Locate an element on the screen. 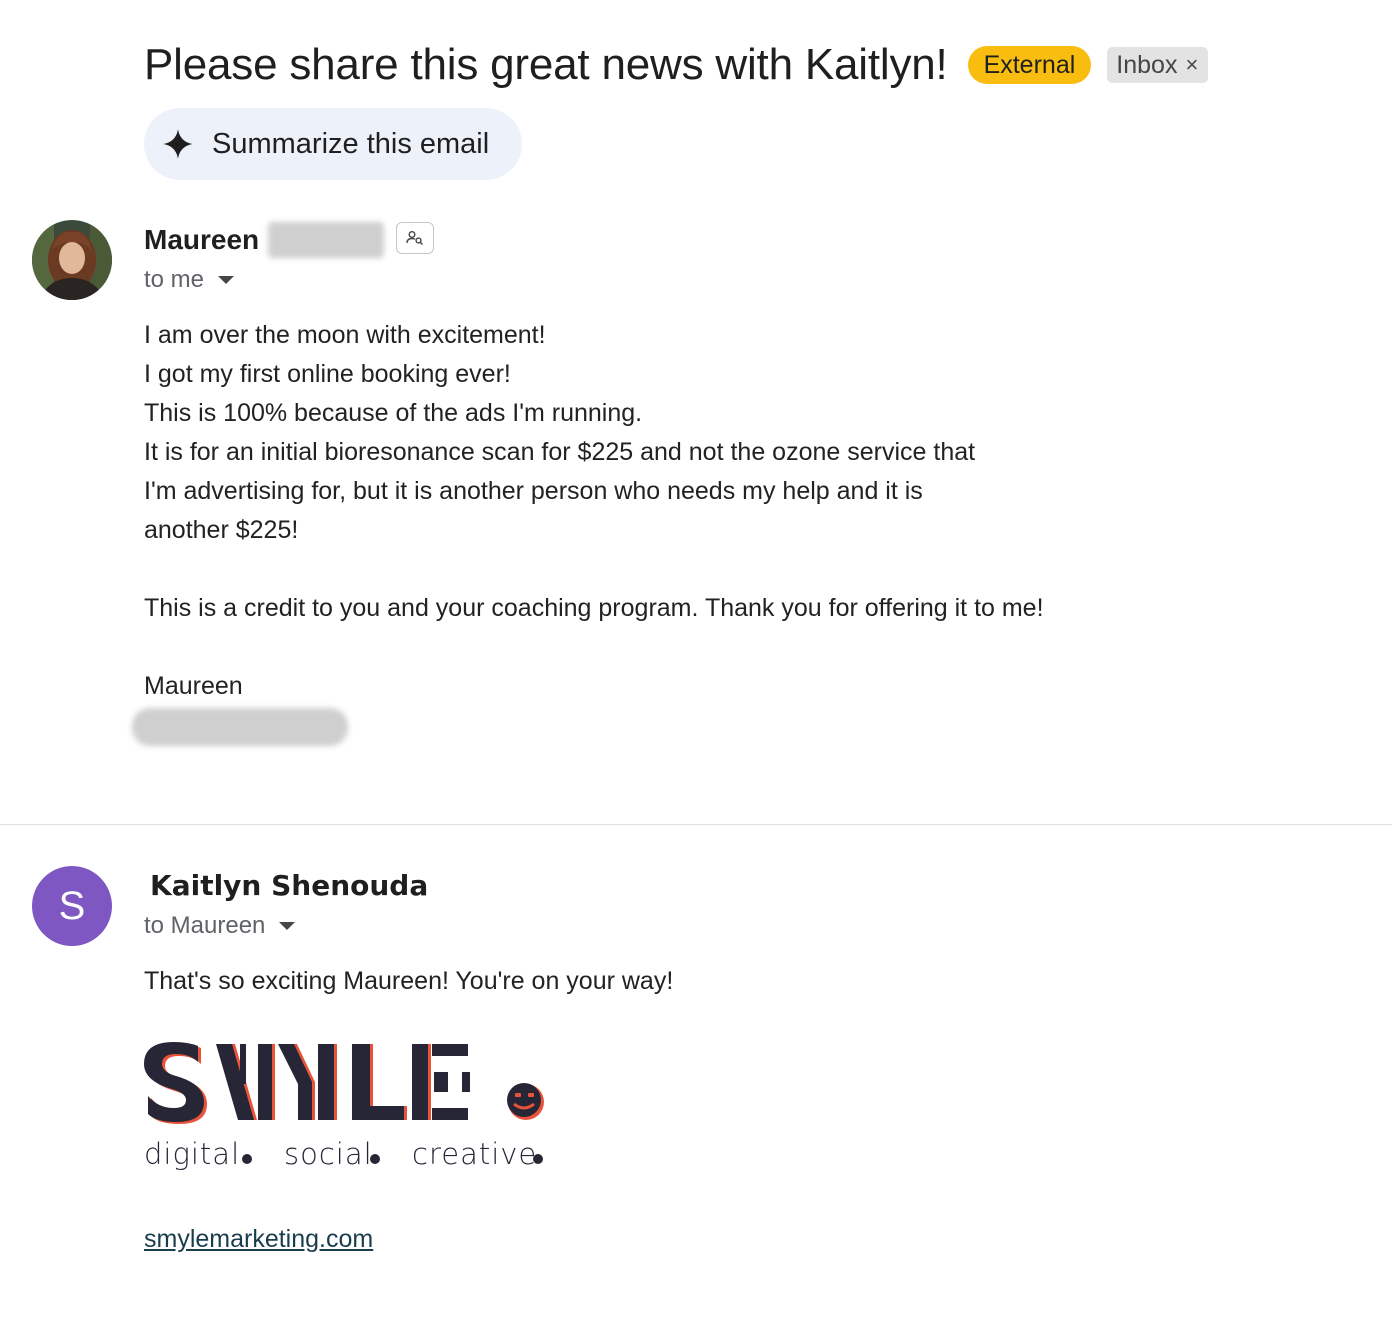  sender-avatar-photo is located at coordinates (72, 260).